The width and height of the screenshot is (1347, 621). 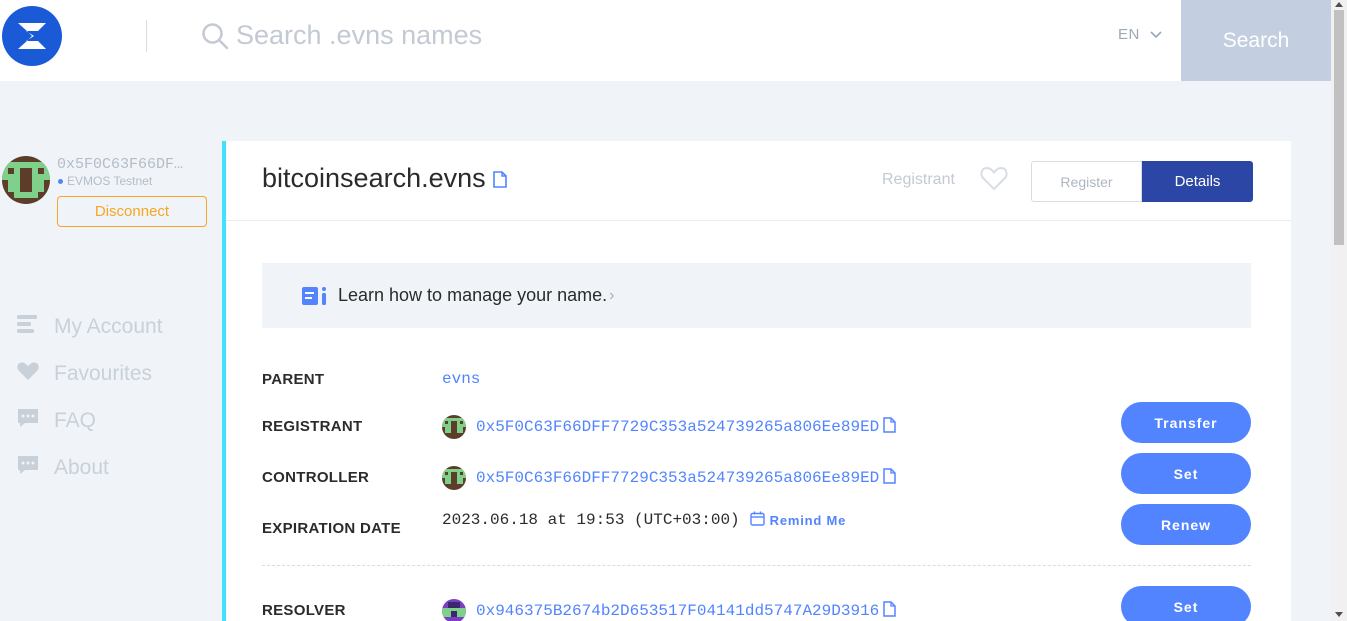 I want to click on parent-value: evns, so click(x=461, y=379).